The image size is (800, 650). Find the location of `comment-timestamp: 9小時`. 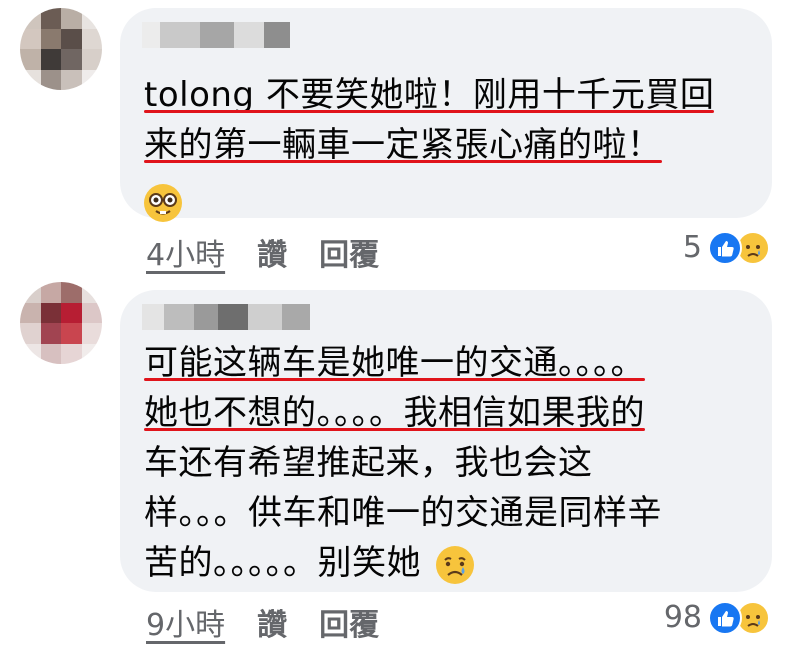

comment-timestamp: 9小時 is located at coordinates (185, 622).